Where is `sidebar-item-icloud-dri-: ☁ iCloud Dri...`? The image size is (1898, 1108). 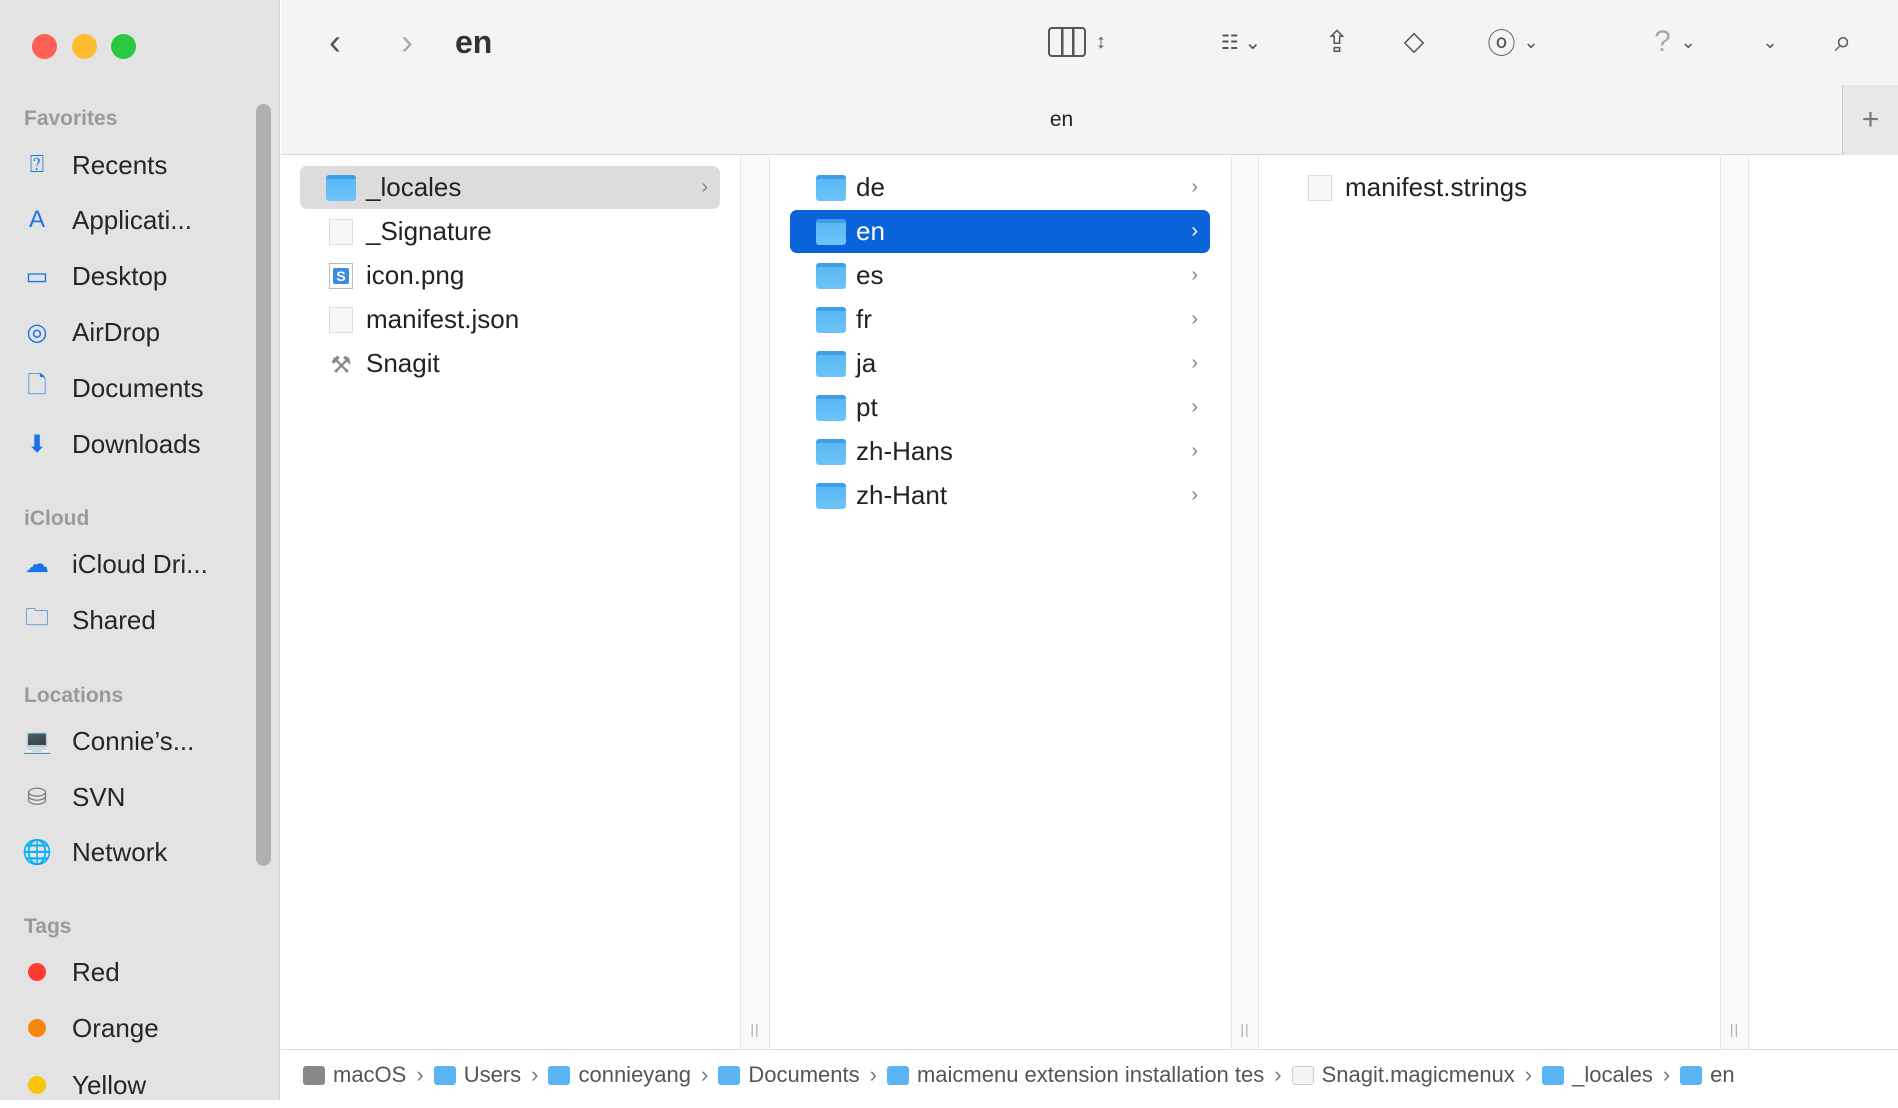 sidebar-item-icloud-dri-: ☁ iCloud Dri... is located at coordinates (139, 564).